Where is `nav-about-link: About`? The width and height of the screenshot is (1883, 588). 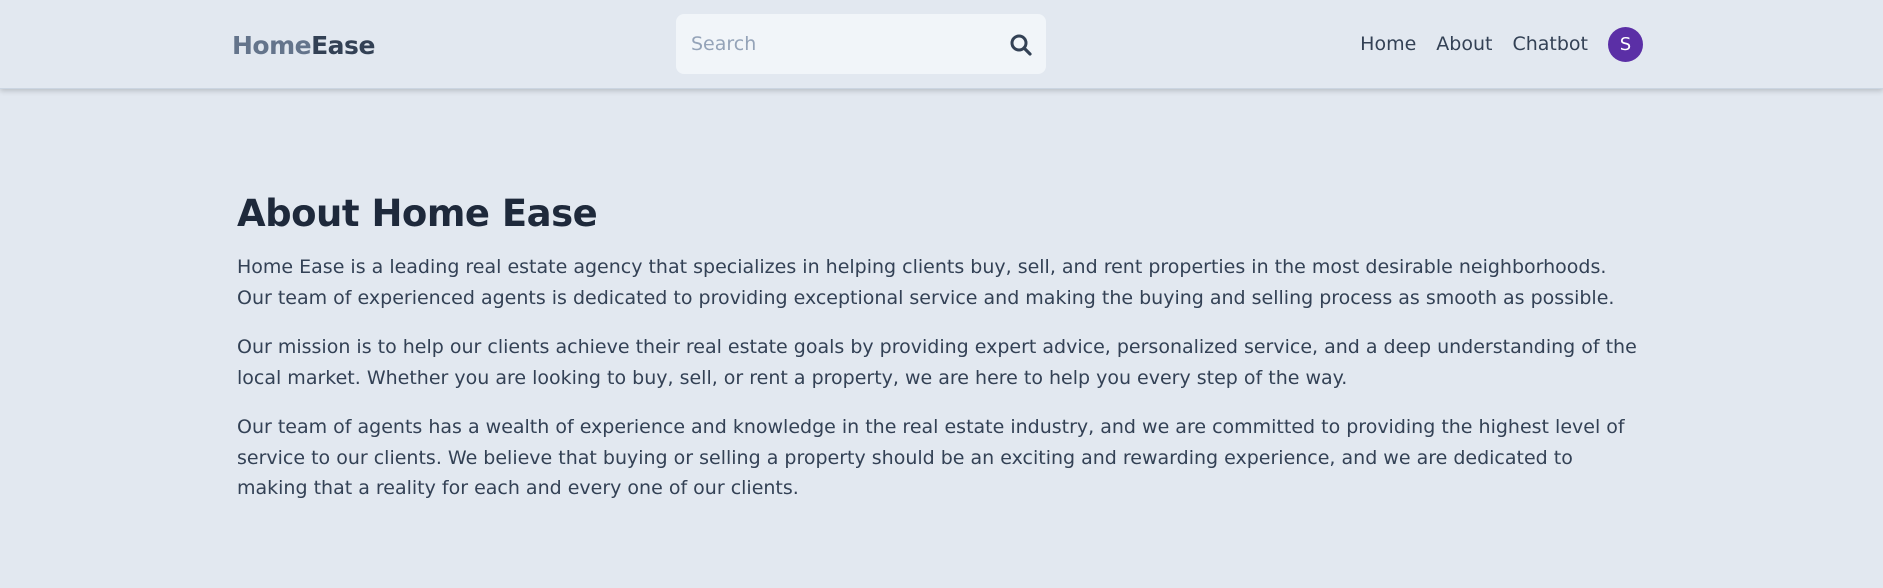
nav-about-link: About is located at coordinates (1464, 44).